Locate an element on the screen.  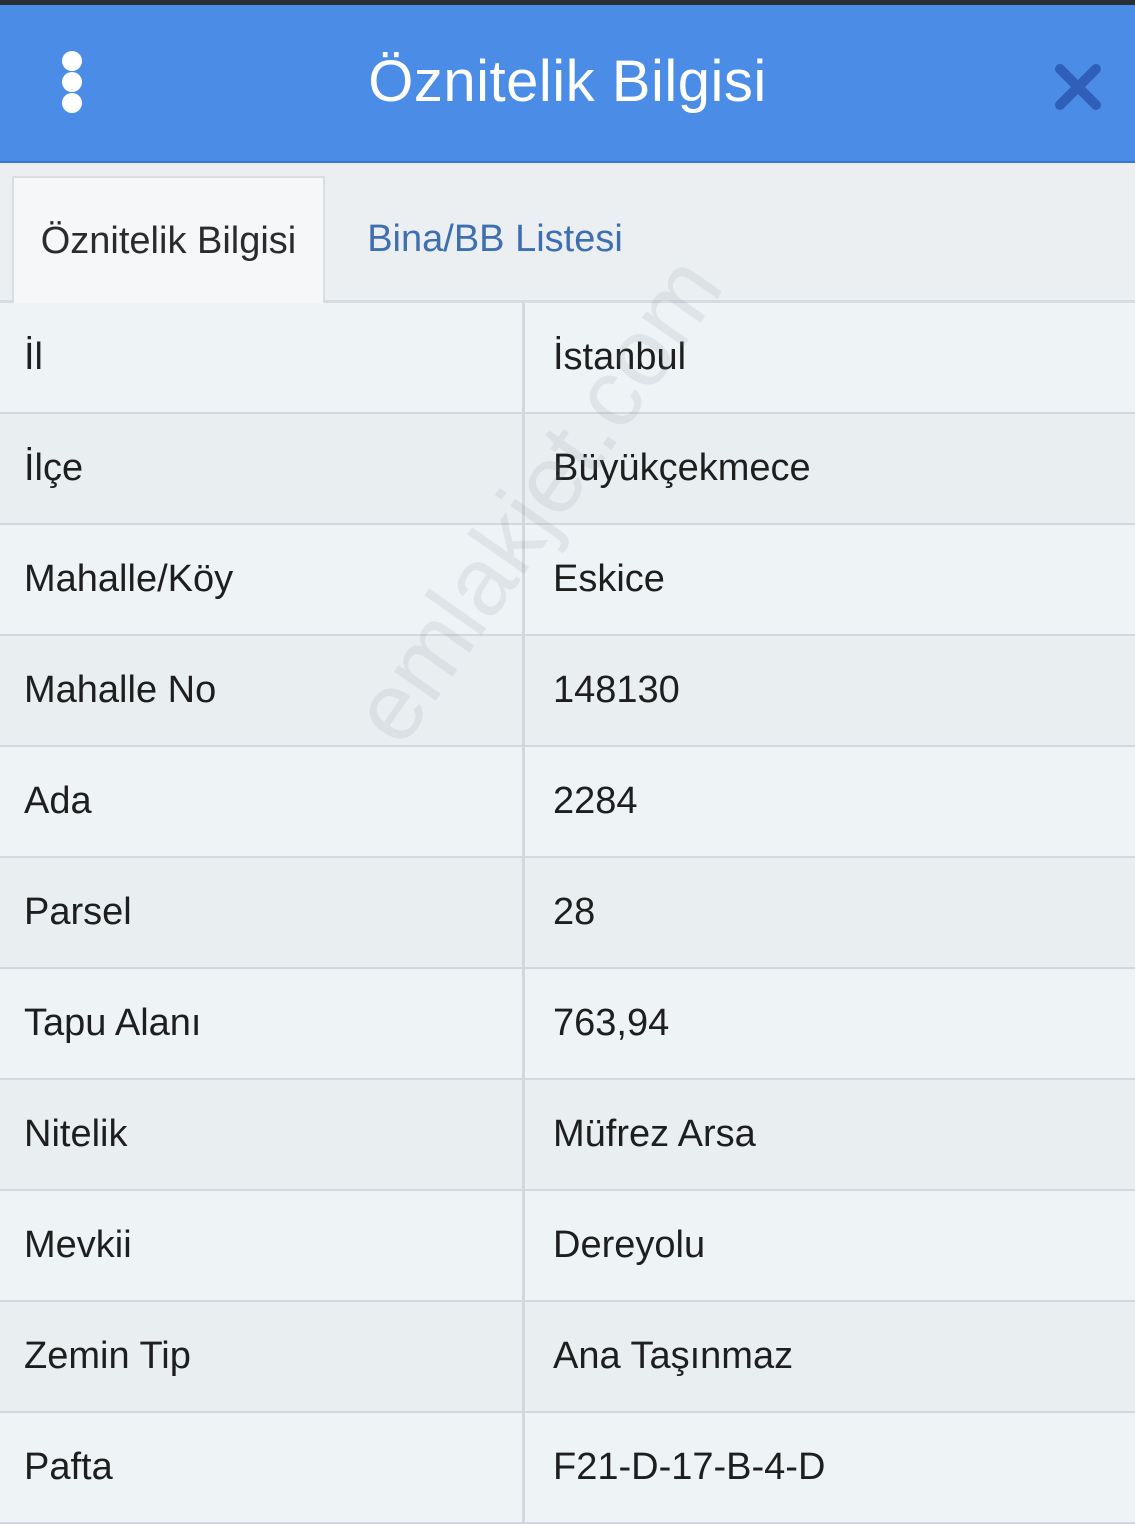
row-value: Müfrez Arsa is located at coordinates (654, 1134).